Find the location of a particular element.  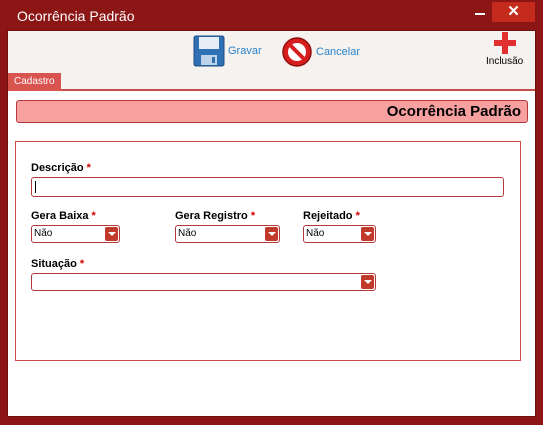

new-button: Inclusão is located at coordinates (504, 49).